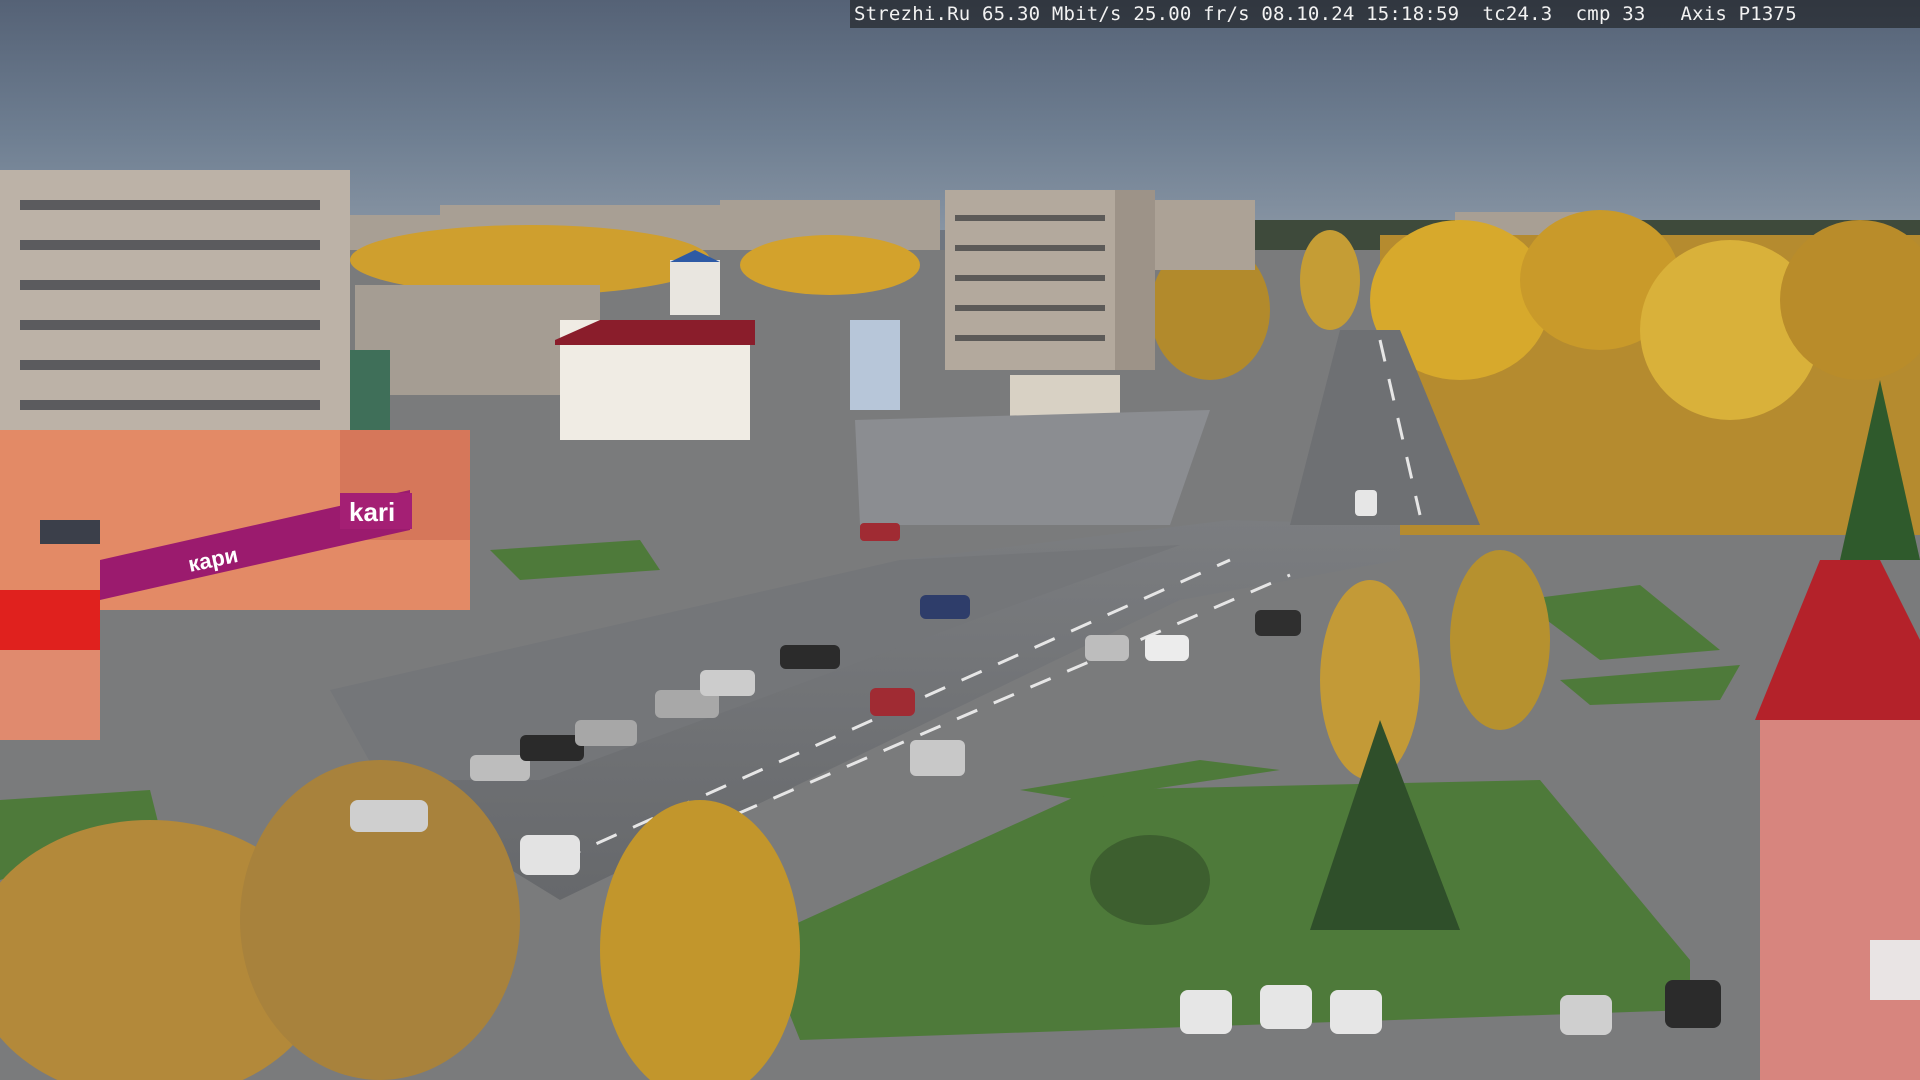  What do you see at coordinates (1517, 14) in the screenshot?
I see `overlay-tc: tc24.3` at bounding box center [1517, 14].